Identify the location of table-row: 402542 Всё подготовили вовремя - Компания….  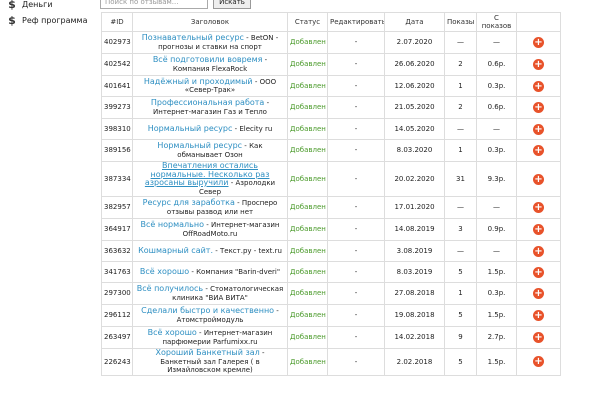
(331, 64).